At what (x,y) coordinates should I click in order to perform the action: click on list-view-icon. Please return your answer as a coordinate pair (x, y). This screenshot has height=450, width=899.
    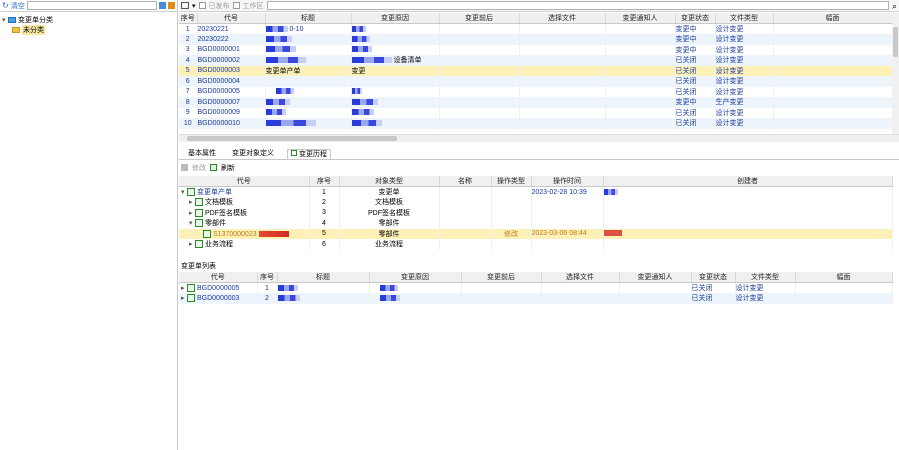
    Looking at the image, I should click on (185, 5).